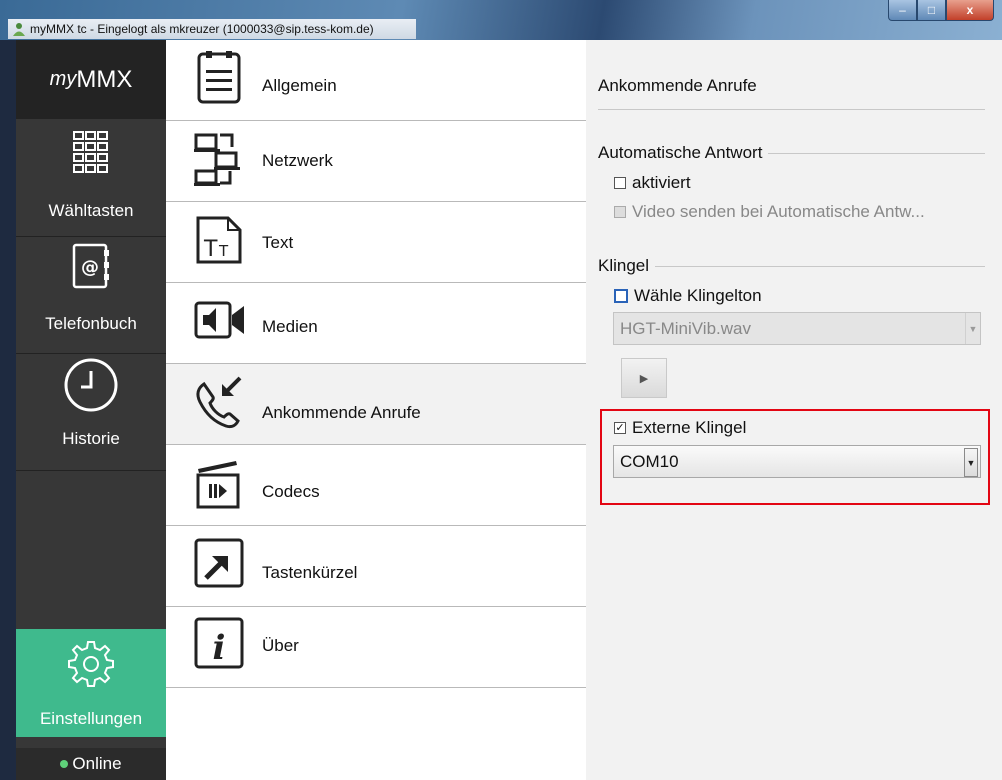 The image size is (1002, 780). What do you see at coordinates (91, 470) in the screenshot?
I see `sidebar-divider` at bounding box center [91, 470].